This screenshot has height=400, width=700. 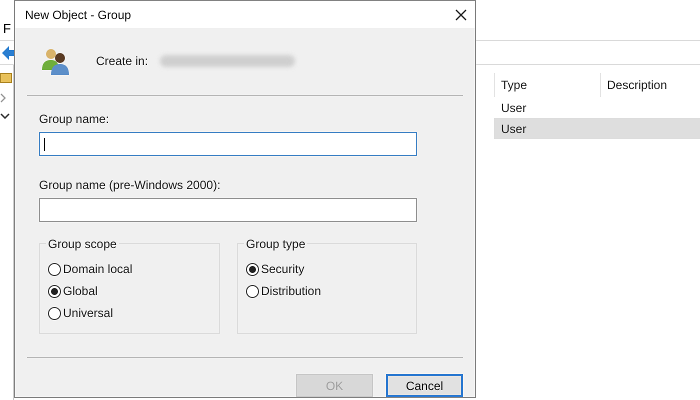 I want to click on radio-label: Distribution, so click(x=291, y=291).